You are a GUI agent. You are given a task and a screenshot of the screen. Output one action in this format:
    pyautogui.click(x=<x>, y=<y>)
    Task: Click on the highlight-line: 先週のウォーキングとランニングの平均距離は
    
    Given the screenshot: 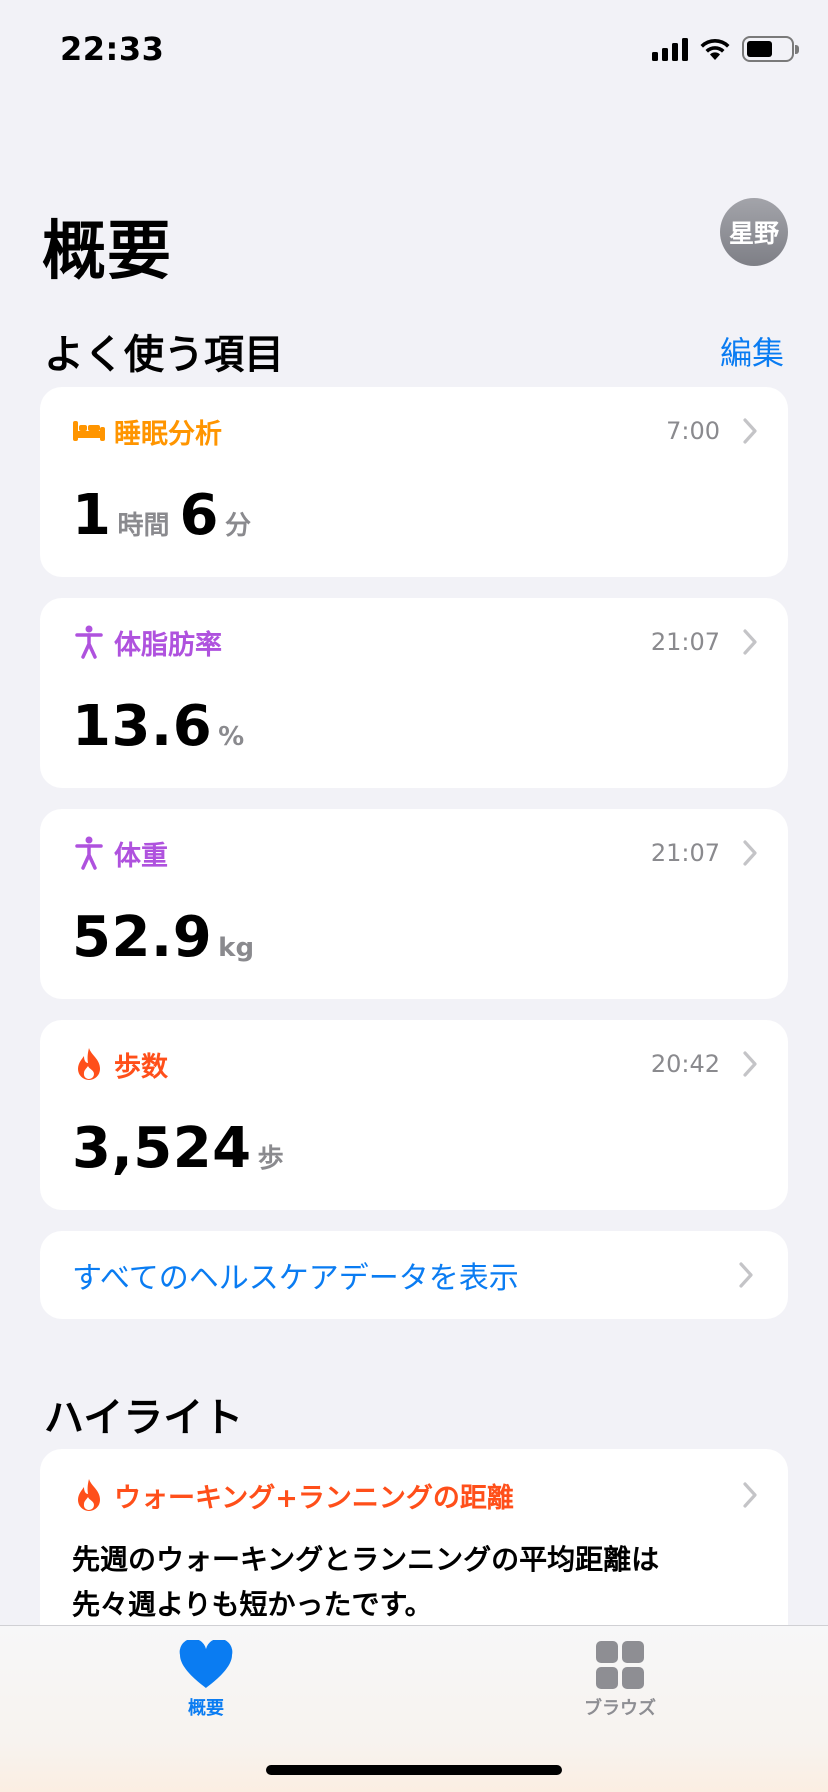 What is the action you would take?
    pyautogui.click(x=366, y=1559)
    